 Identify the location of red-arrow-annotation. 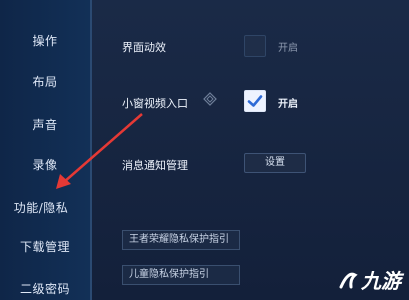
(99, 151).